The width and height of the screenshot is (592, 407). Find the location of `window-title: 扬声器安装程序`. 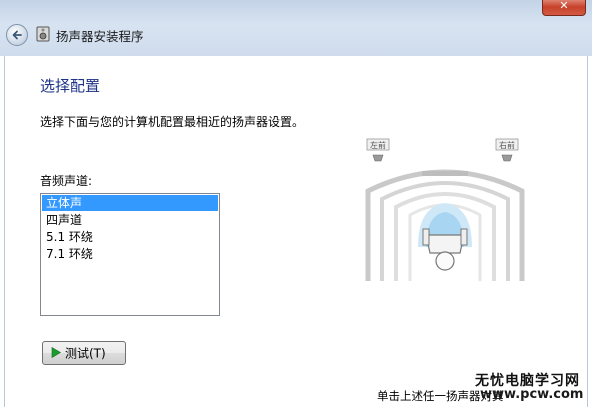

window-title: 扬声器安装程序 is located at coordinates (100, 36).